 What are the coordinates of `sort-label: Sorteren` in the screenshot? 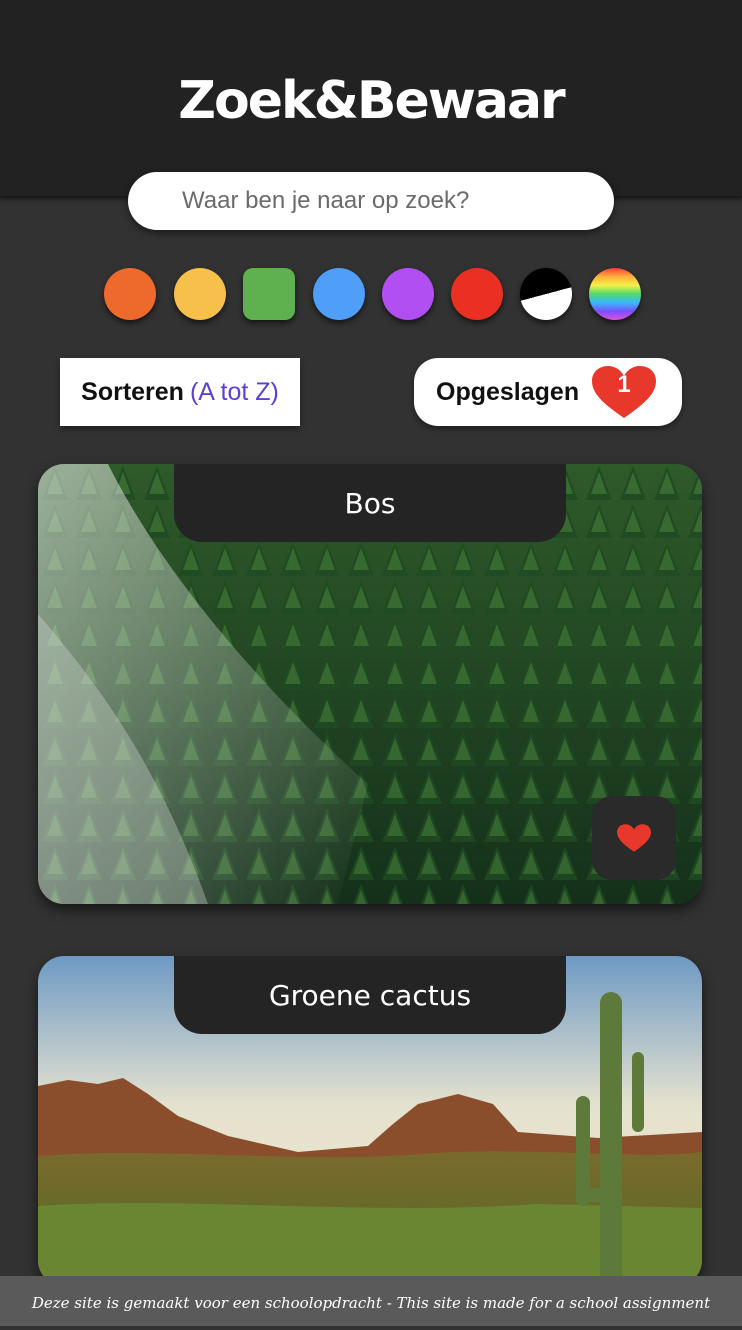 It's located at (132, 391).